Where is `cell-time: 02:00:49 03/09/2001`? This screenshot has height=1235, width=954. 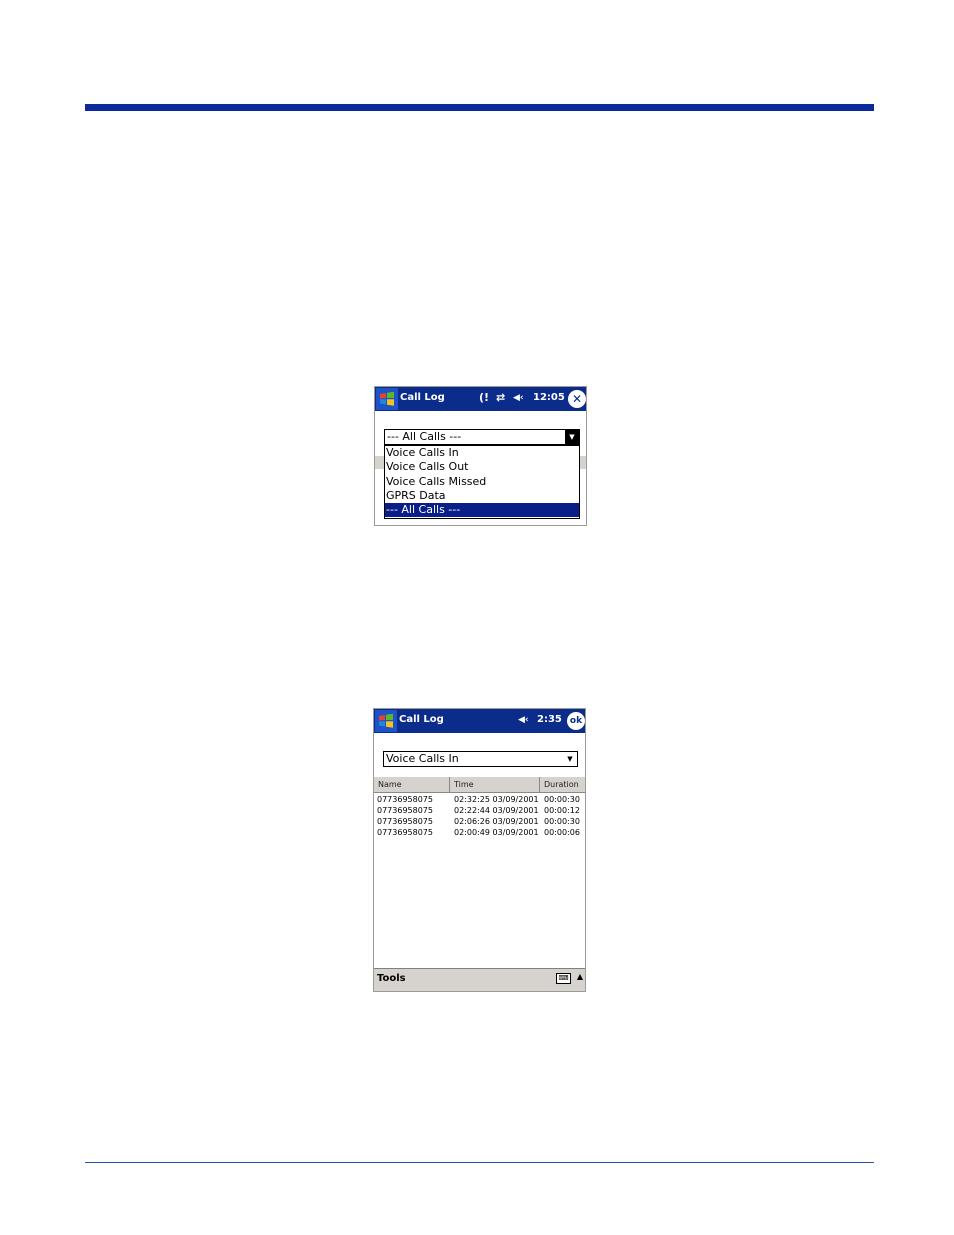
cell-time: 02:00:49 03/09/2001 is located at coordinates (496, 832).